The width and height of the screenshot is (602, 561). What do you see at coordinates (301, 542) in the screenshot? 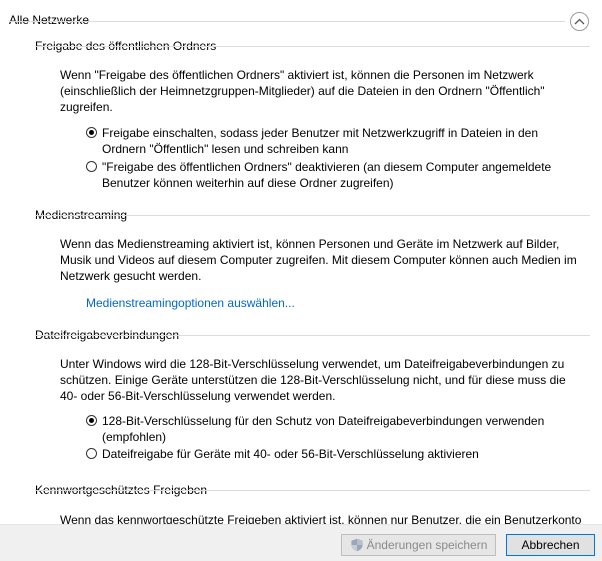
I see `dialog-footer: Änderungen speichern Abbrechen` at bounding box center [301, 542].